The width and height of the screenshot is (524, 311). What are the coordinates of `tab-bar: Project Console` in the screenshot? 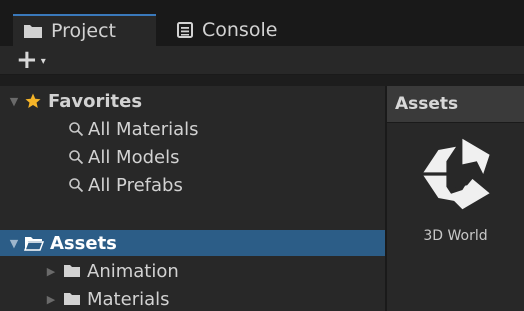 It's located at (262, 23).